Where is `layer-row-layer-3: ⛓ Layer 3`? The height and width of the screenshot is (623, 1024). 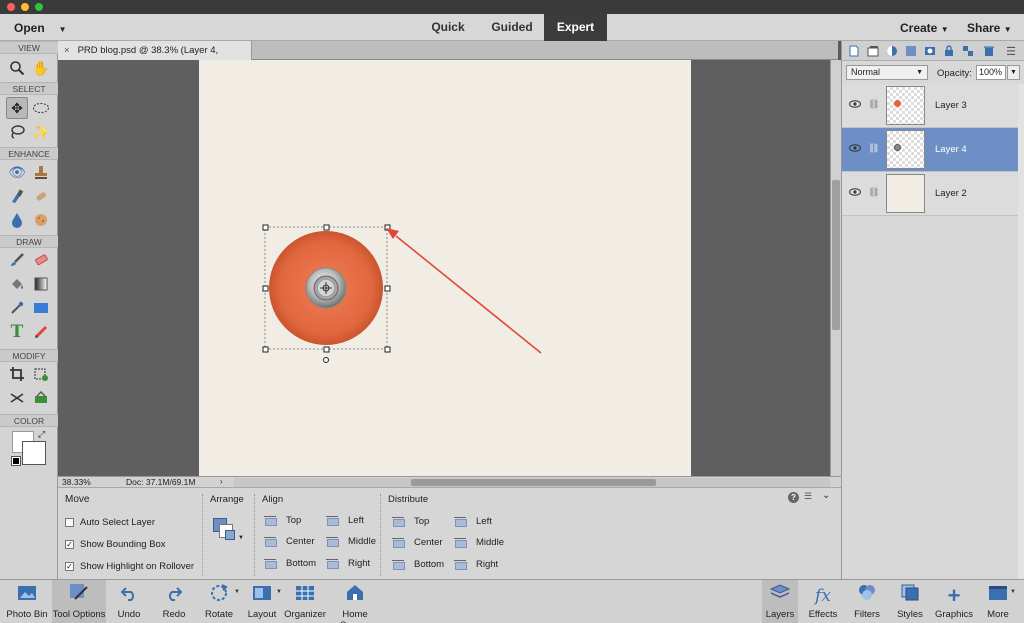
layer-row-layer-3: ⛓ Layer 3 is located at coordinates (930, 106).